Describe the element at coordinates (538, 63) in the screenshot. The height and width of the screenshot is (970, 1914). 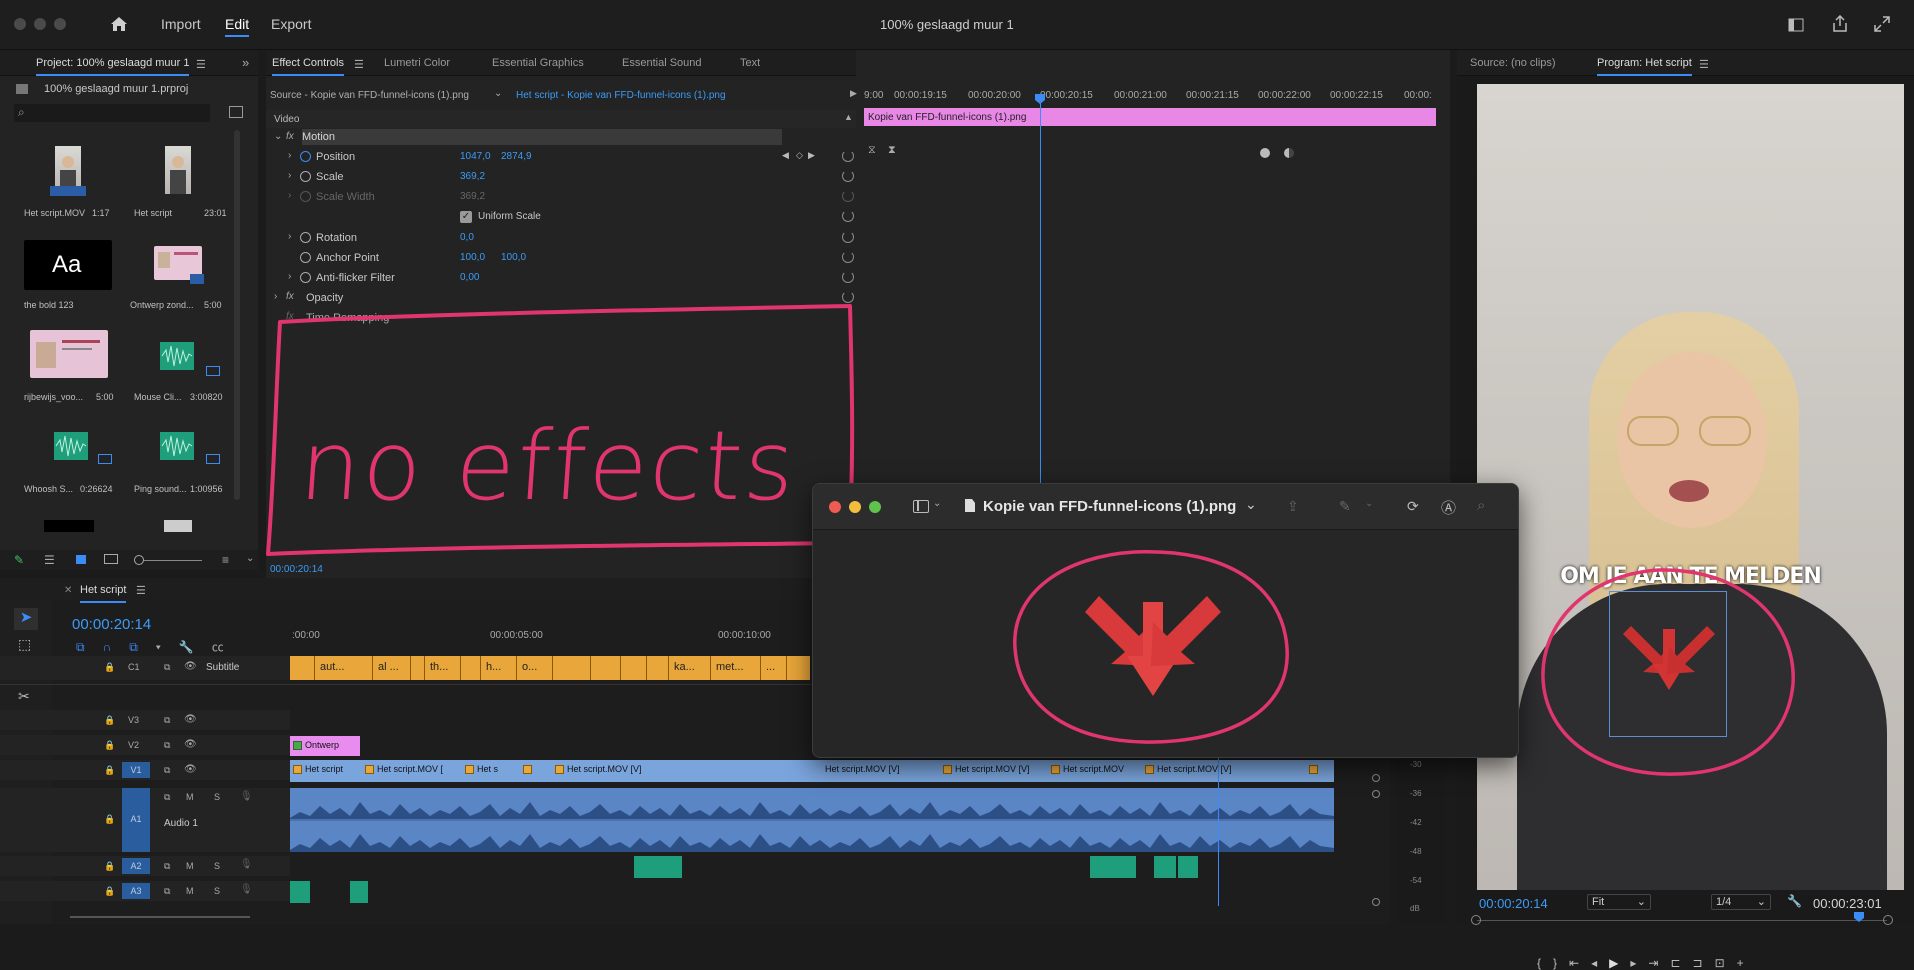
I see `tab-essential-graphics: Essential Graphics` at that location.